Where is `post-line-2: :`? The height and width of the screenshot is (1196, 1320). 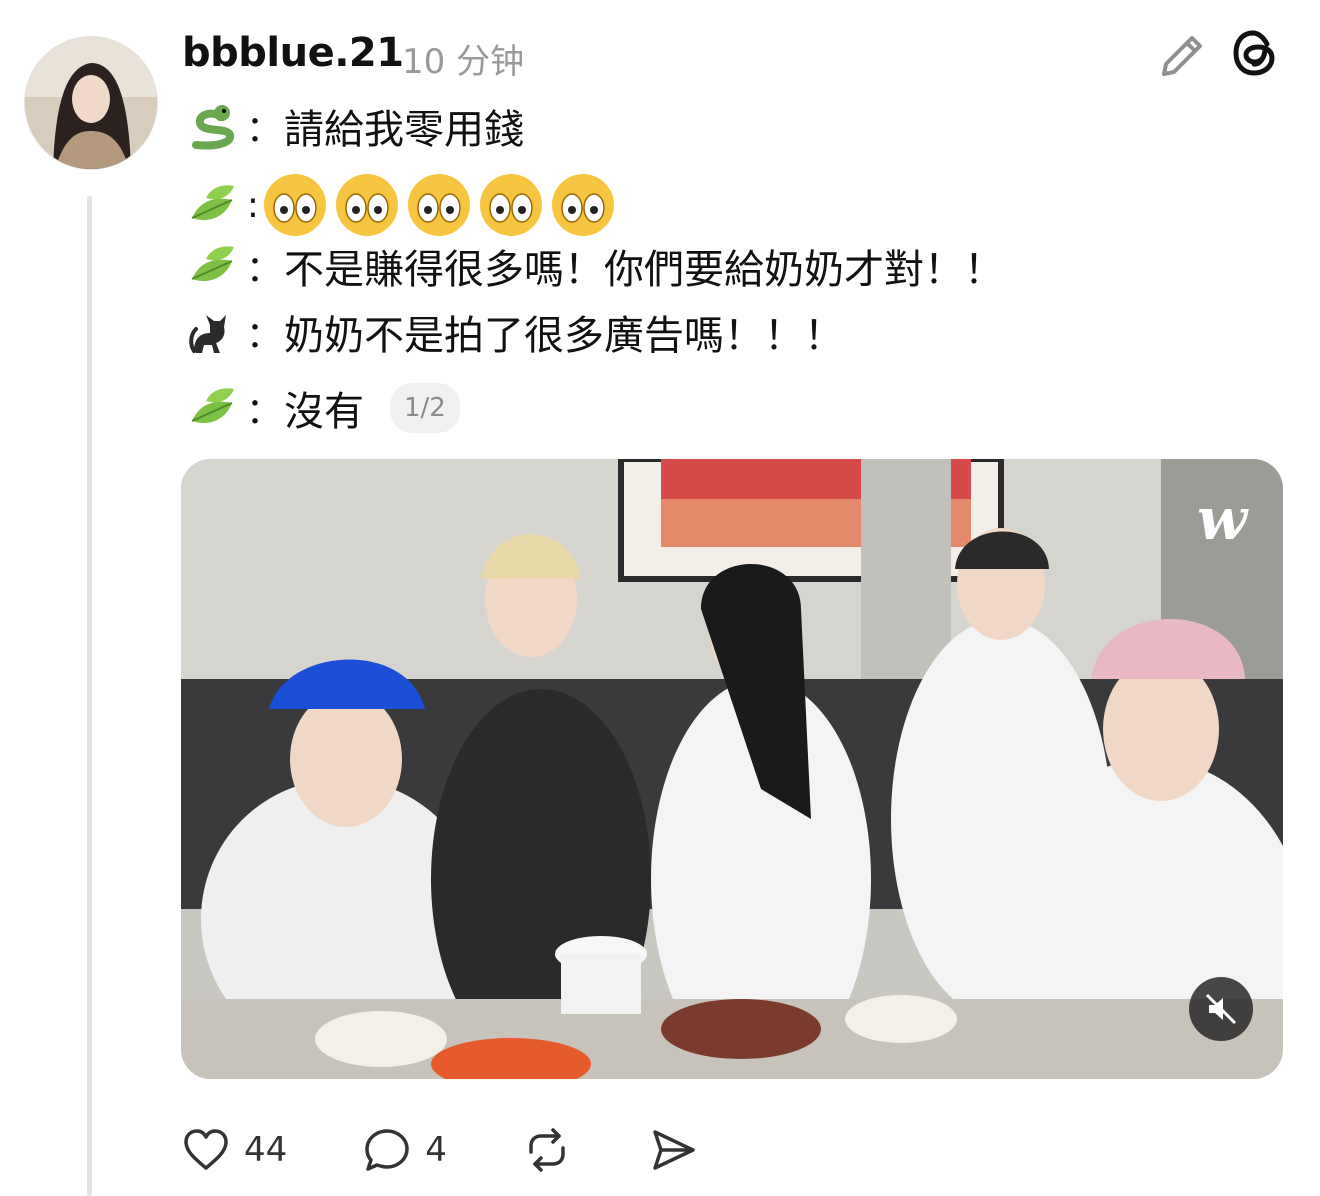 post-line-2: : is located at coordinates (402, 205).